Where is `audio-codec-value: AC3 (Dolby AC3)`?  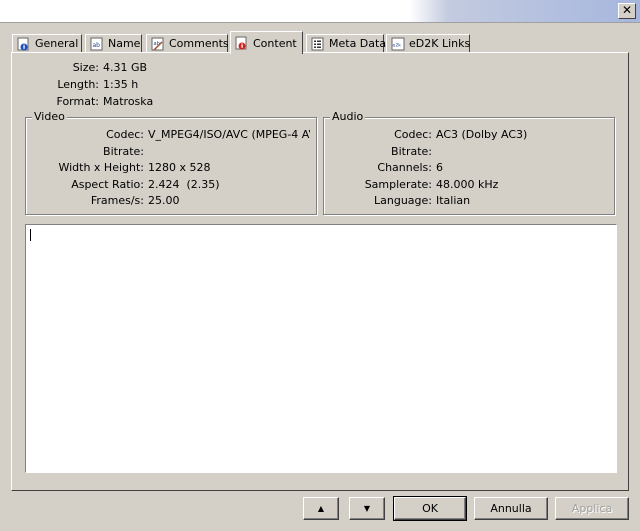
audio-codec-value: AC3 (Dolby AC3) is located at coordinates (482, 134).